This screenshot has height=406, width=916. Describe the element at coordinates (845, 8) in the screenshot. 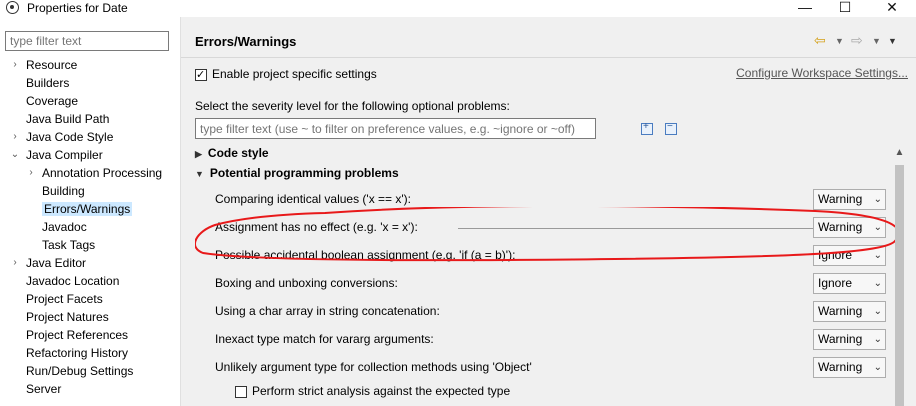

I see `maximize-button: ☐` at that location.